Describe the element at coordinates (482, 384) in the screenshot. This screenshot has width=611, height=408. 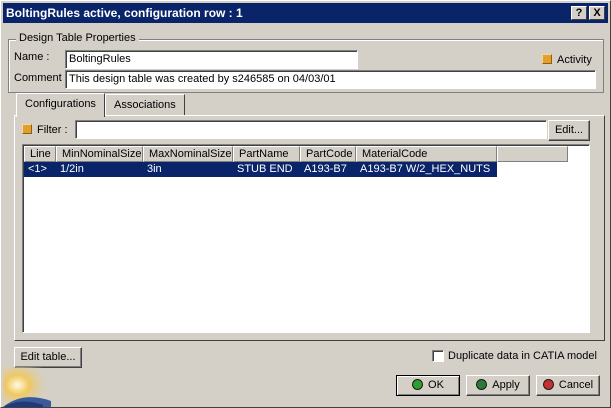
I see `apply-icon` at that location.